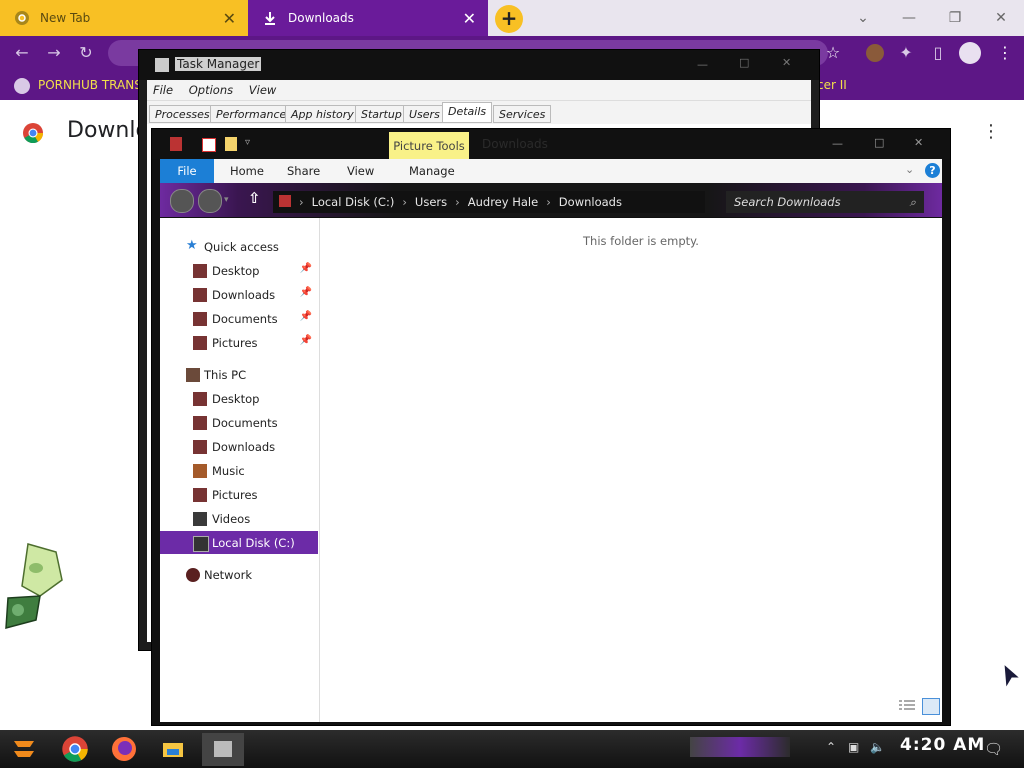  What do you see at coordinates (1005, 53) in the screenshot?
I see `menu-dots-icon: ⋮` at bounding box center [1005, 53].